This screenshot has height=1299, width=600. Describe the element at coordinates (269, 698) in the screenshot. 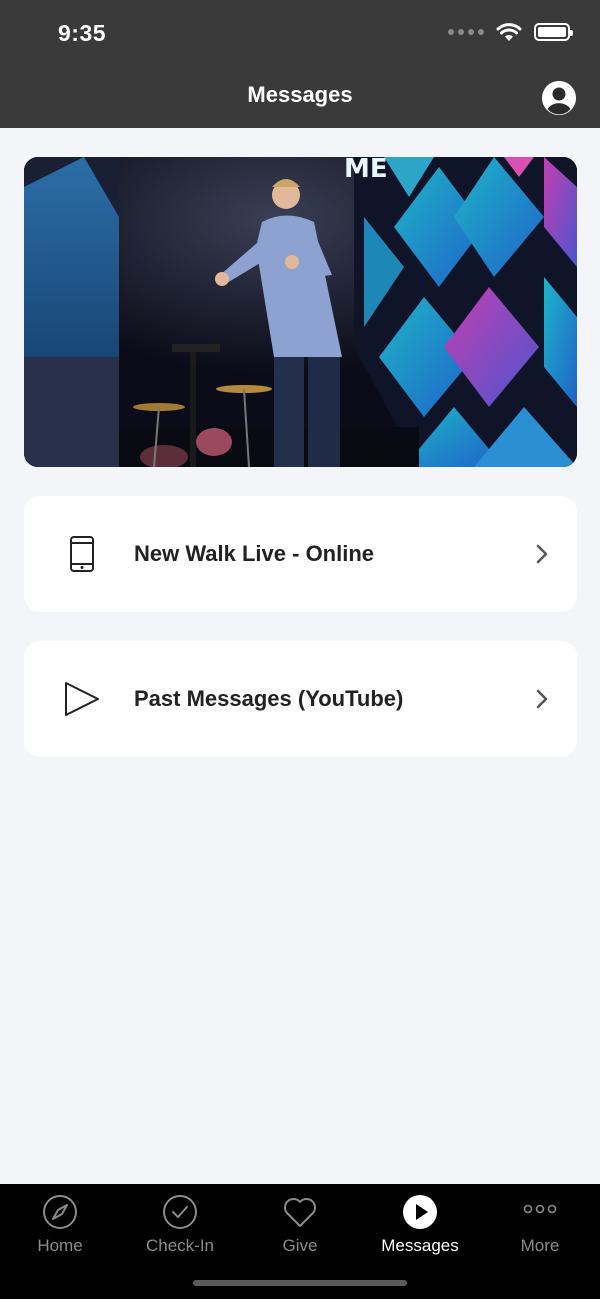

I see `card-label: Past Messages (YouTube)` at that location.